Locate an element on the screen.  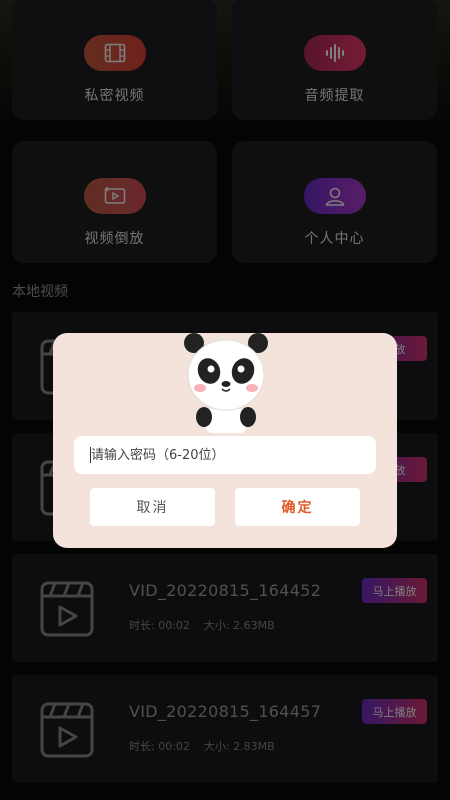
password-input is located at coordinates (225, 455).